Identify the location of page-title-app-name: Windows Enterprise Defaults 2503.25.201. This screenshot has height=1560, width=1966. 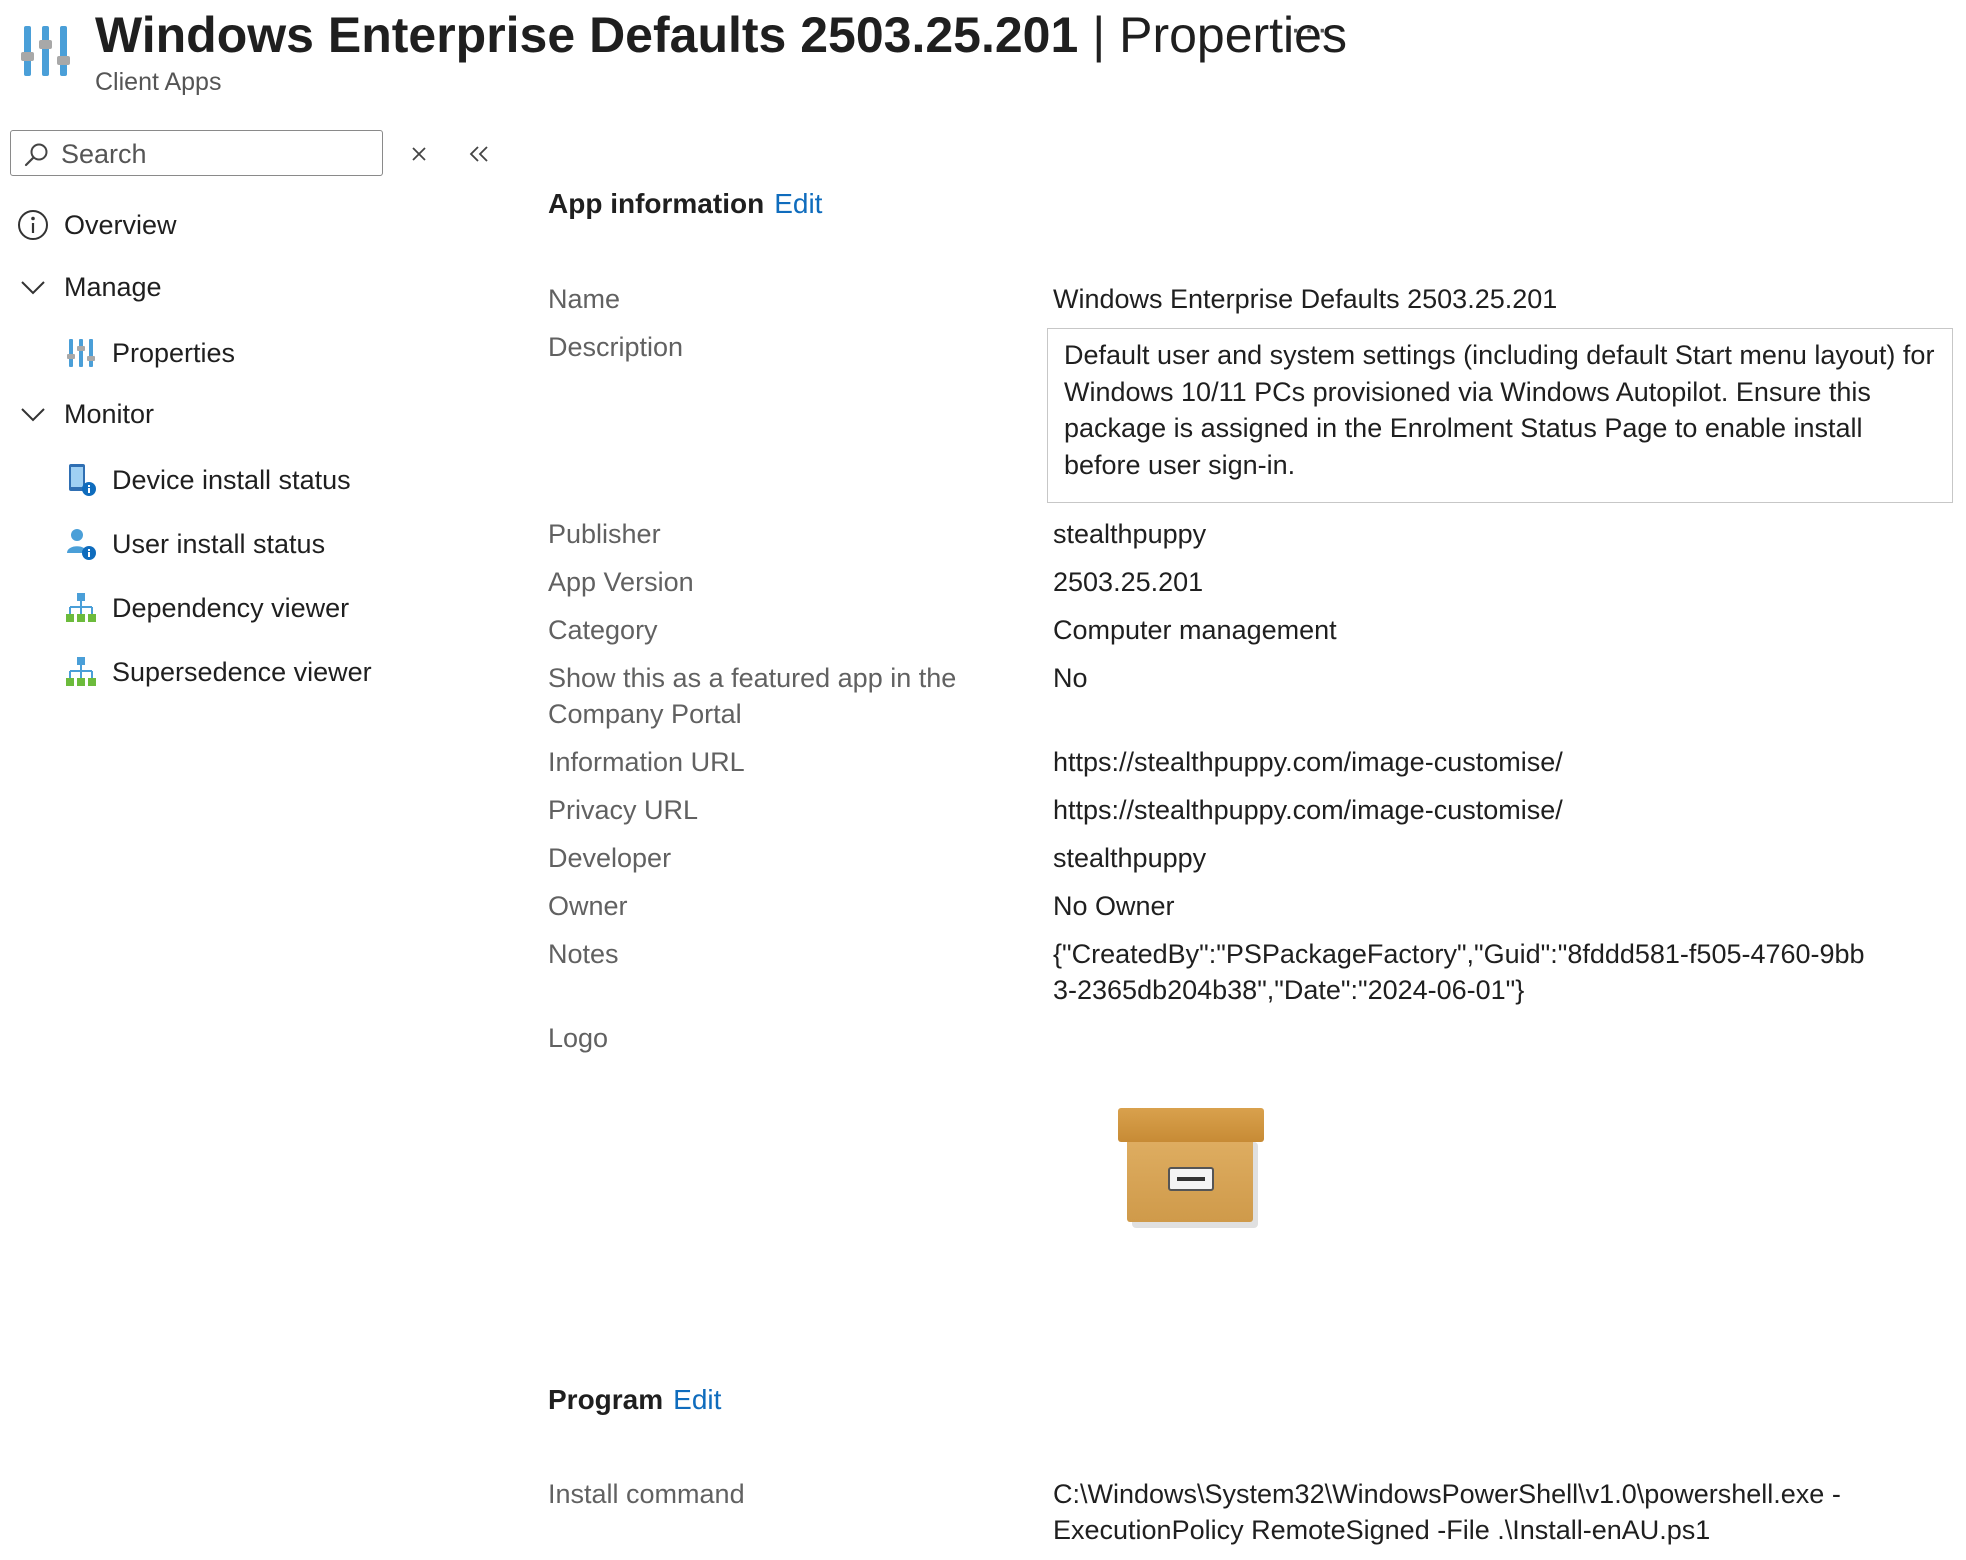
(587, 35).